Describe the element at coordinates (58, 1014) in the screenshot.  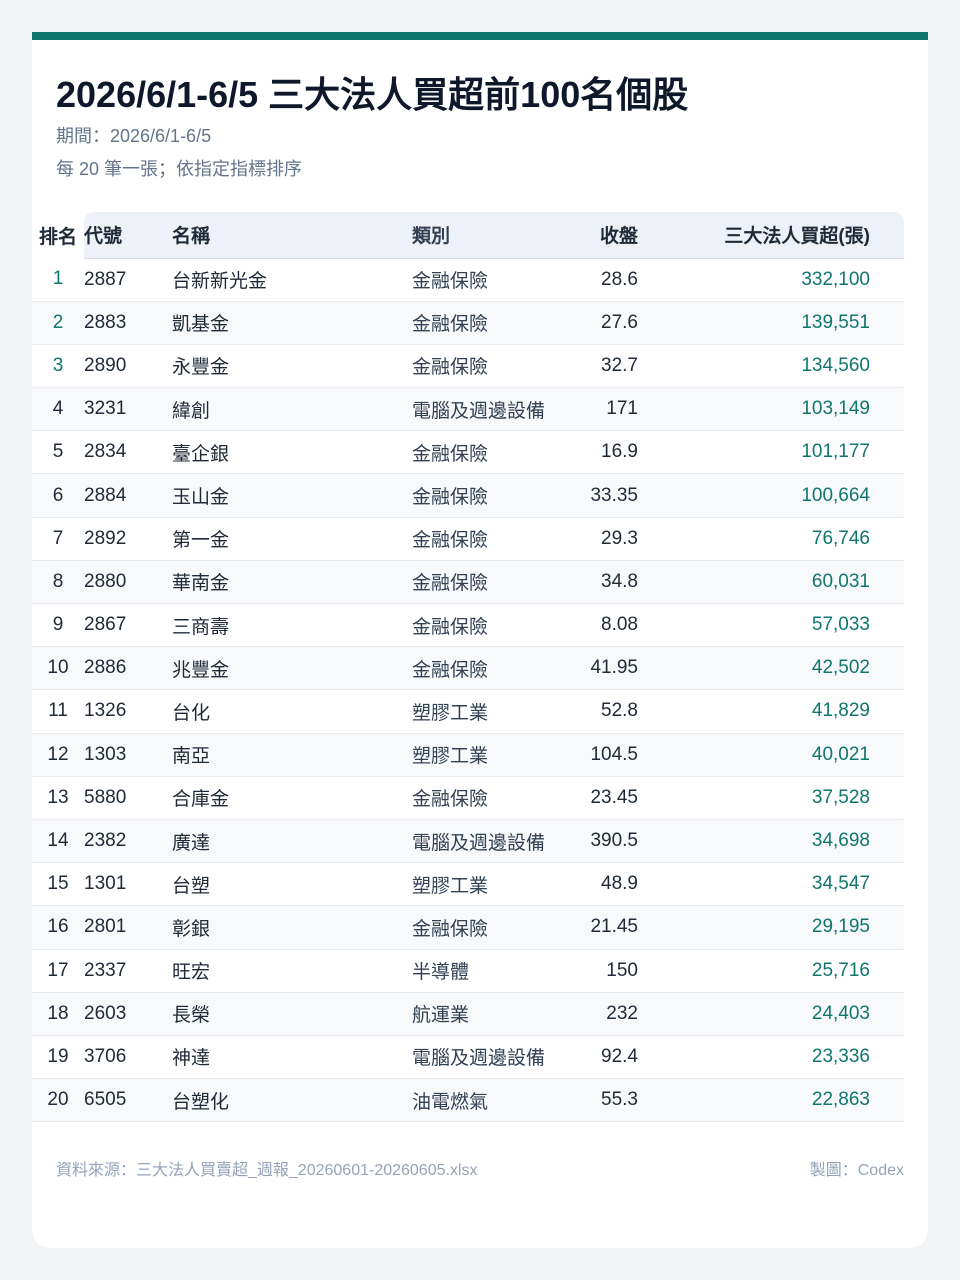
I see `rank-cell: 18` at that location.